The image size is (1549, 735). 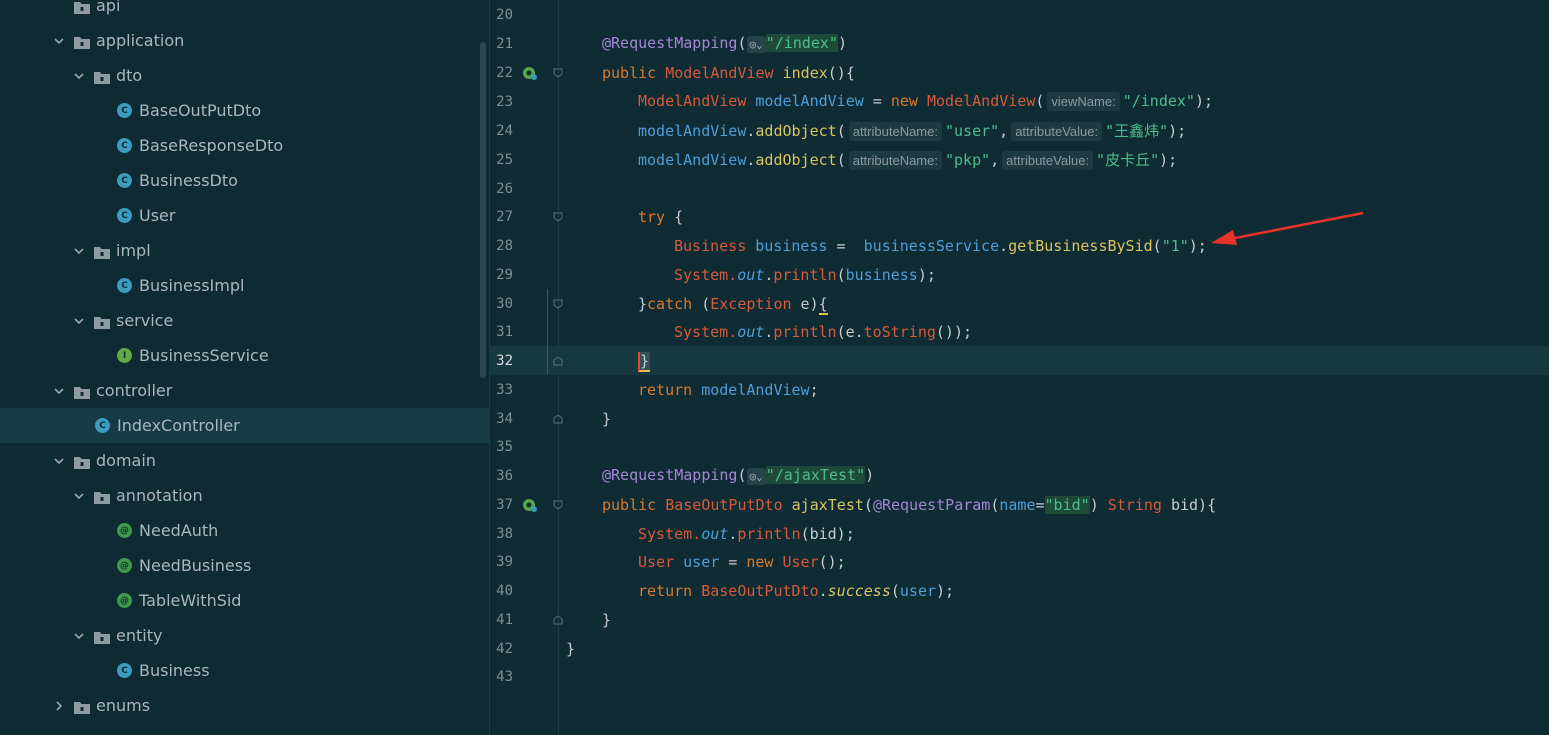 What do you see at coordinates (1019, 389) in the screenshot?
I see `code-line-33: 33 return modelAndView;` at bounding box center [1019, 389].